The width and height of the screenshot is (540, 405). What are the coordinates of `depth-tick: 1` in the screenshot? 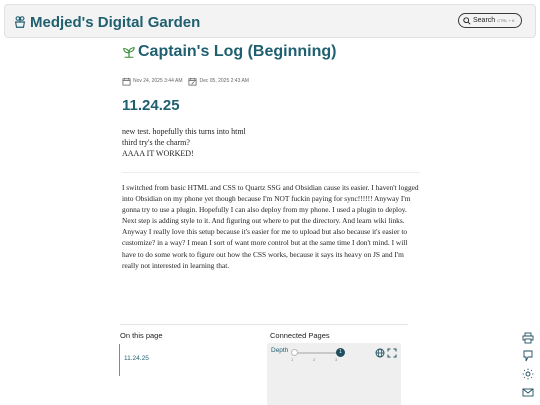 It's located at (292, 359).